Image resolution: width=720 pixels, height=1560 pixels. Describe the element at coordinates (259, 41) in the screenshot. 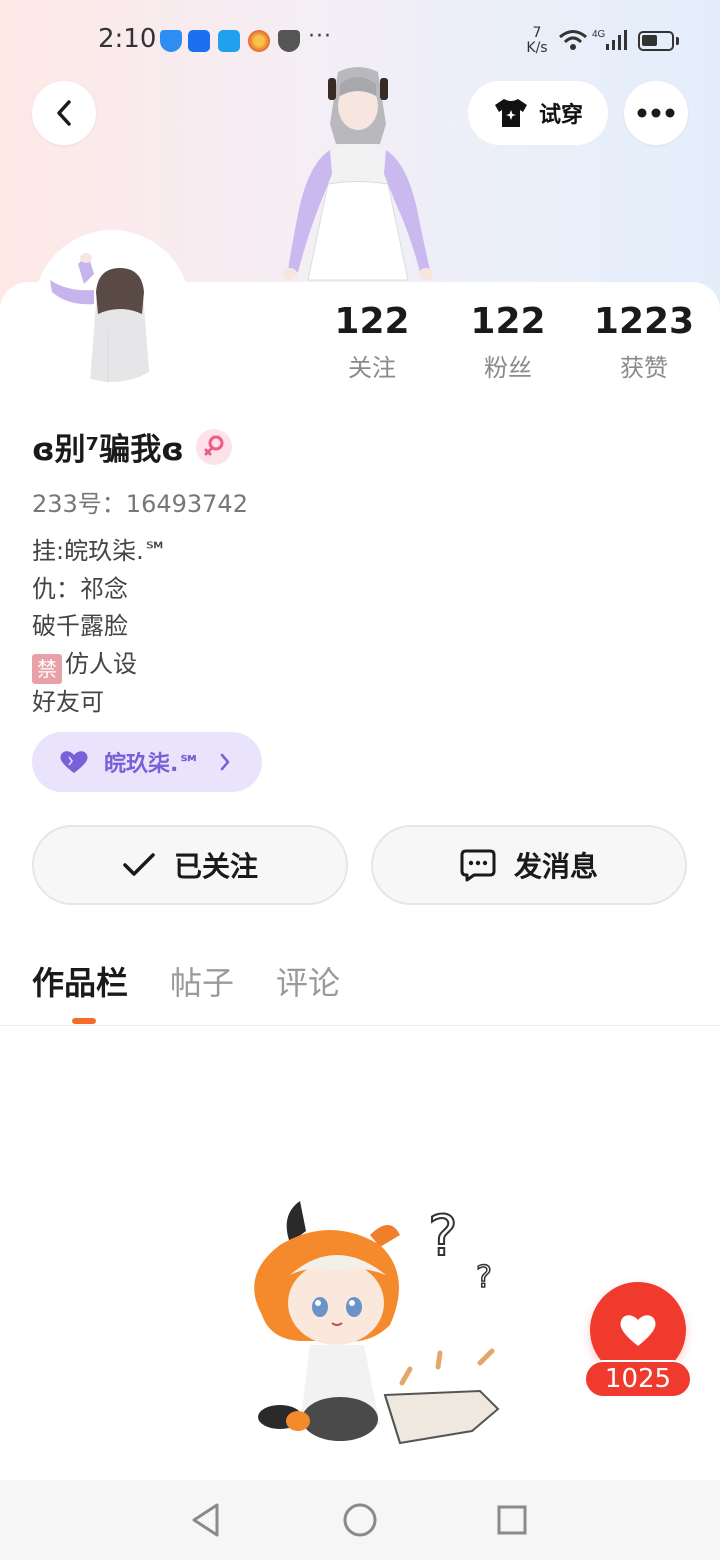

I see `orange-app-icon` at that location.